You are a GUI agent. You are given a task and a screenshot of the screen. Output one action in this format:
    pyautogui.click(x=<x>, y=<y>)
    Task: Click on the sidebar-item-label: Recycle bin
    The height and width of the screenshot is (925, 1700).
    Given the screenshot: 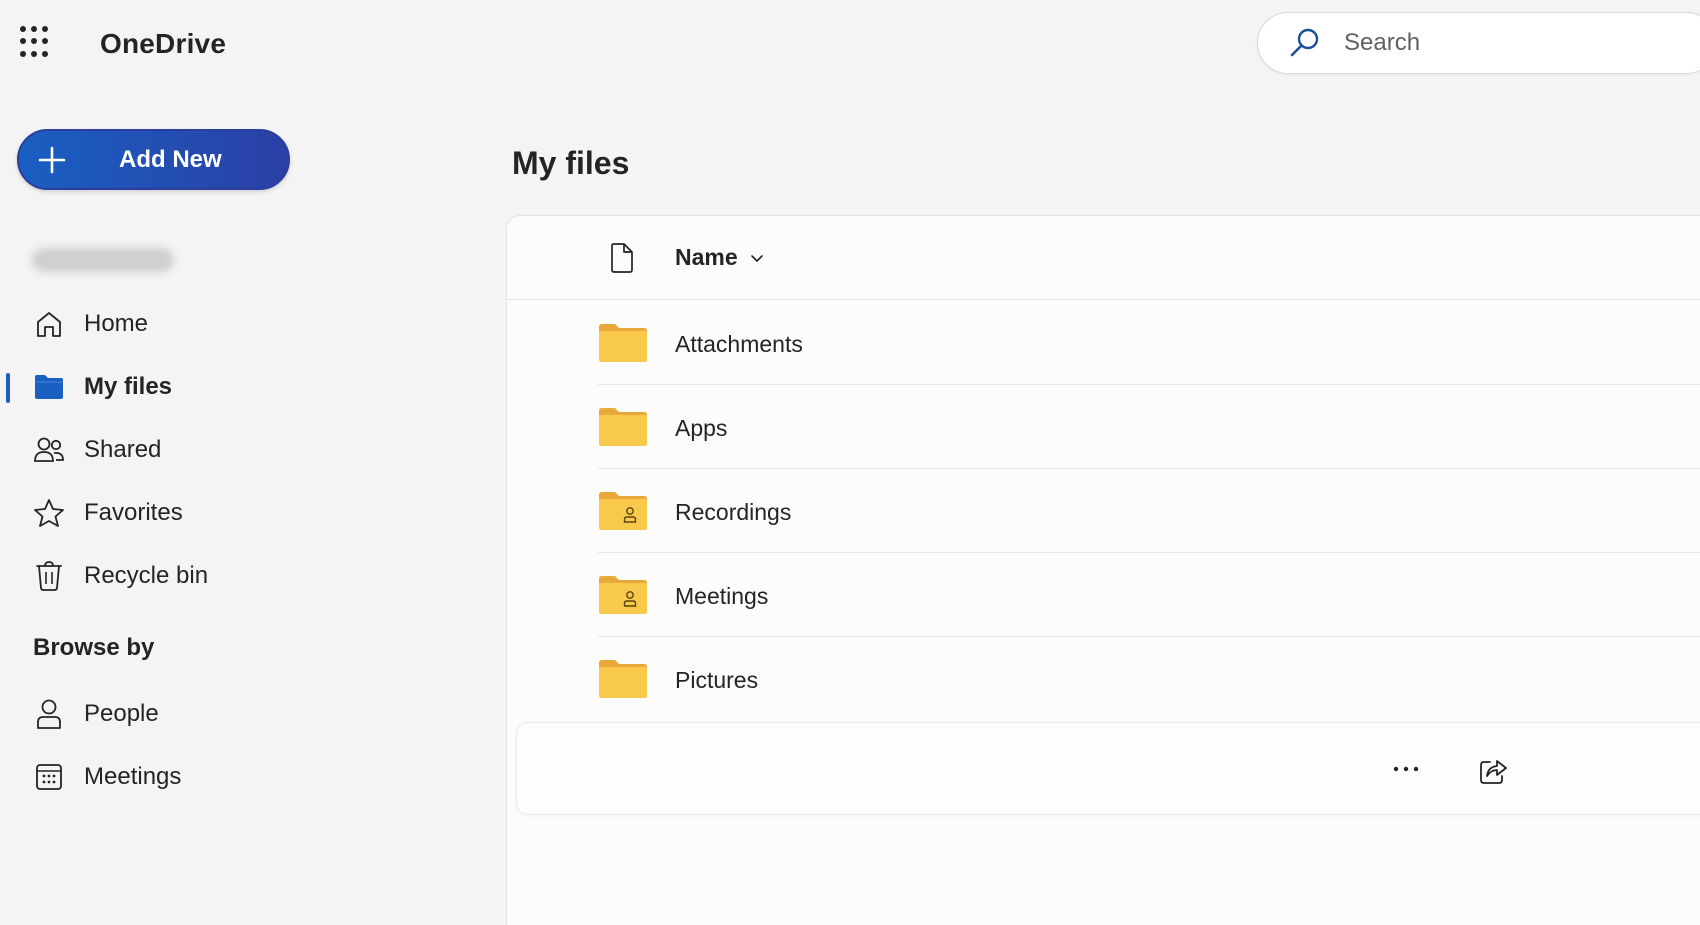 What is the action you would take?
    pyautogui.click(x=146, y=575)
    